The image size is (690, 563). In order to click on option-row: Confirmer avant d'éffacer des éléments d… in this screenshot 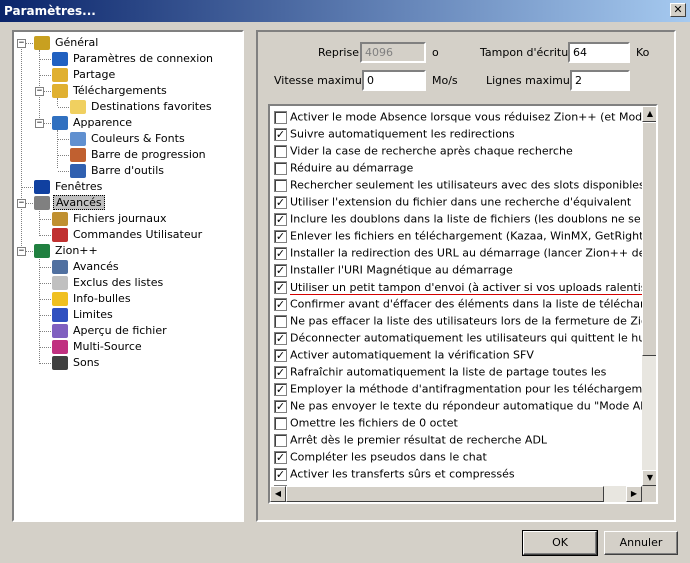, I will do `click(465, 303)`.